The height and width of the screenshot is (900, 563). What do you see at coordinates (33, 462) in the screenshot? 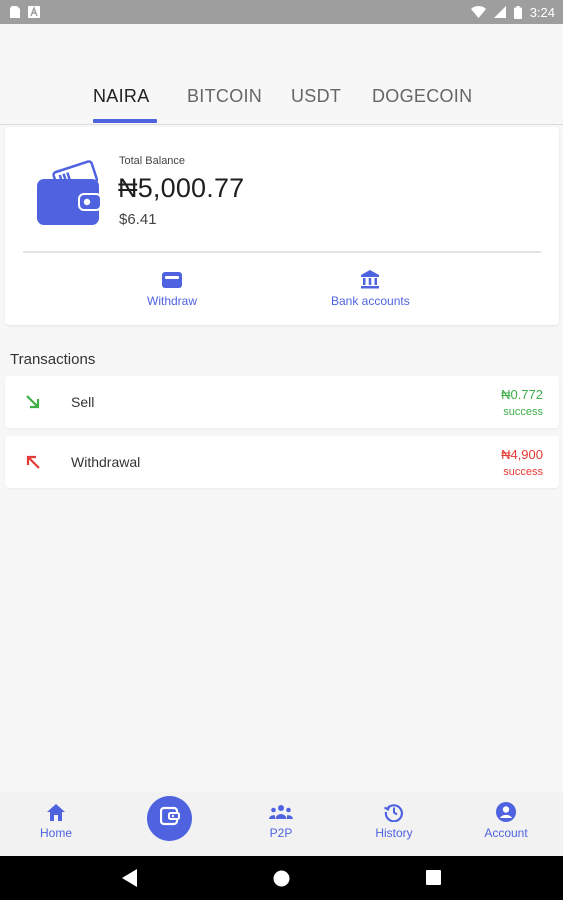
I see `arrow-up-left-icon` at bounding box center [33, 462].